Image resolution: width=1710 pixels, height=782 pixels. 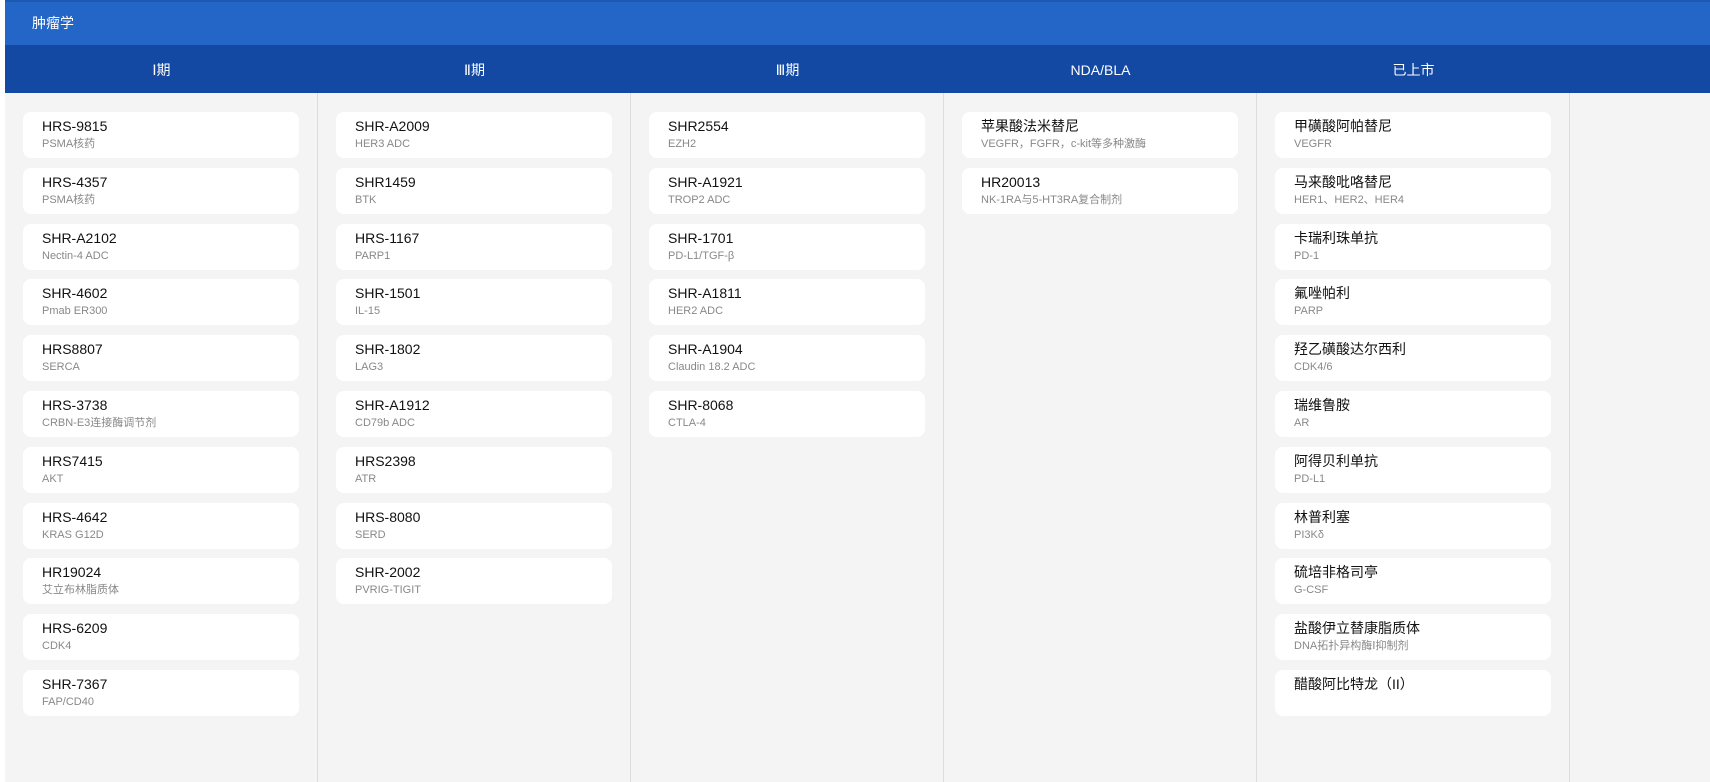 What do you see at coordinates (388, 572) in the screenshot?
I see `drug-name: SHR-2002` at bounding box center [388, 572].